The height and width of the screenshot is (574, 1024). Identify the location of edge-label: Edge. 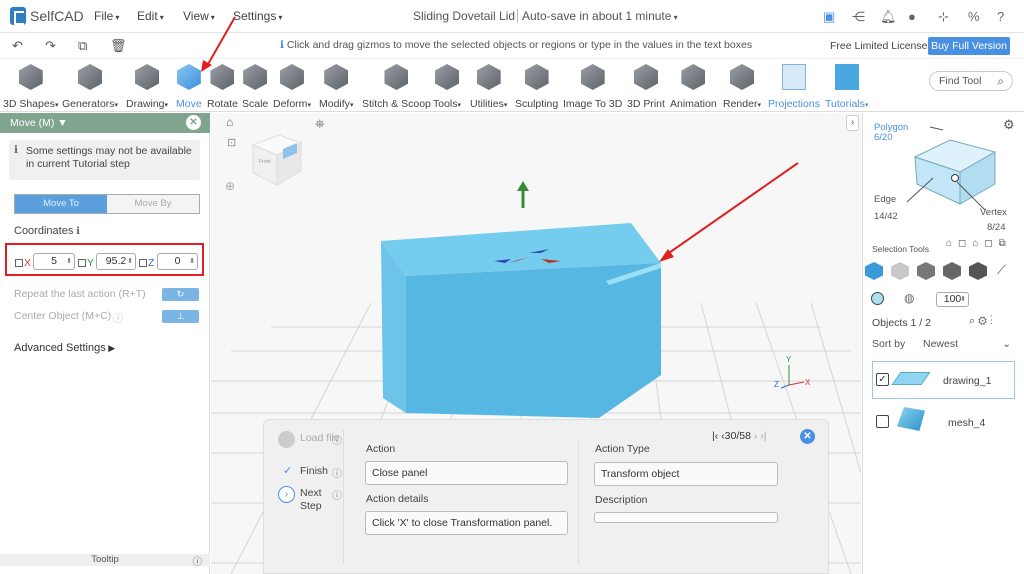
(885, 199).